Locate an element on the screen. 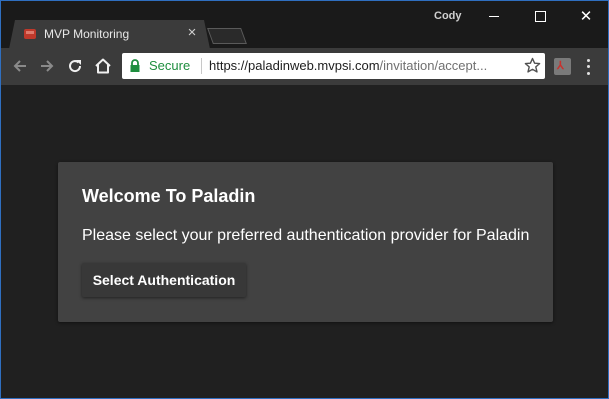  back-arrow-icon is located at coordinates (19, 66).